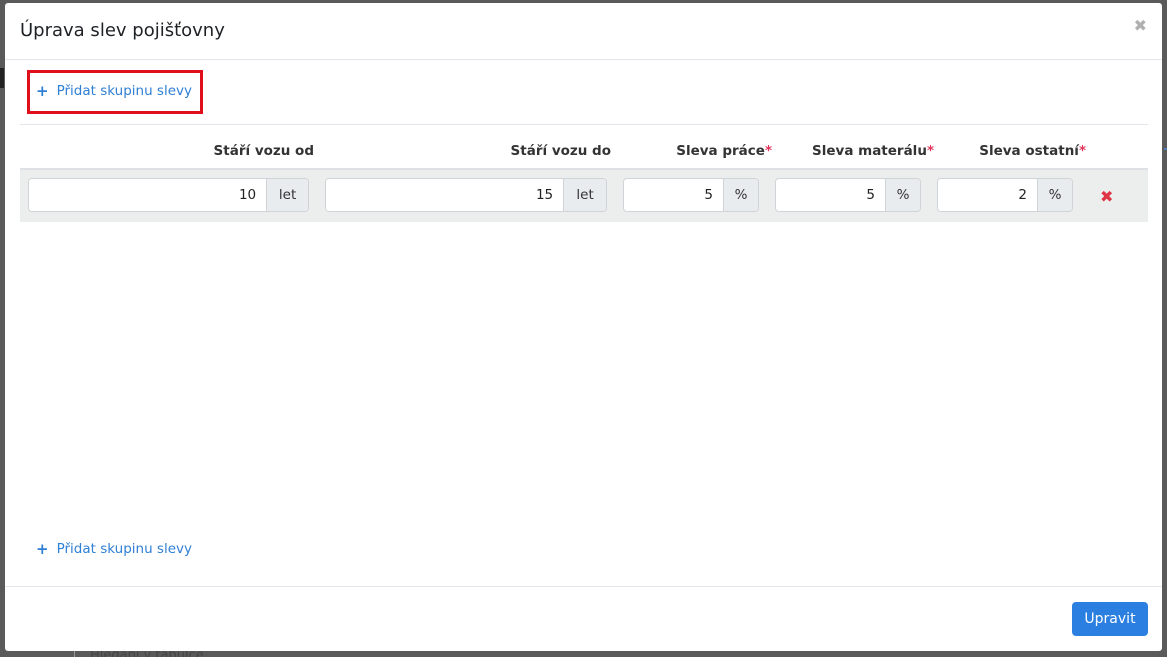  I want to click on column-header-labor-discount: Sleva práce*, so click(724, 151).